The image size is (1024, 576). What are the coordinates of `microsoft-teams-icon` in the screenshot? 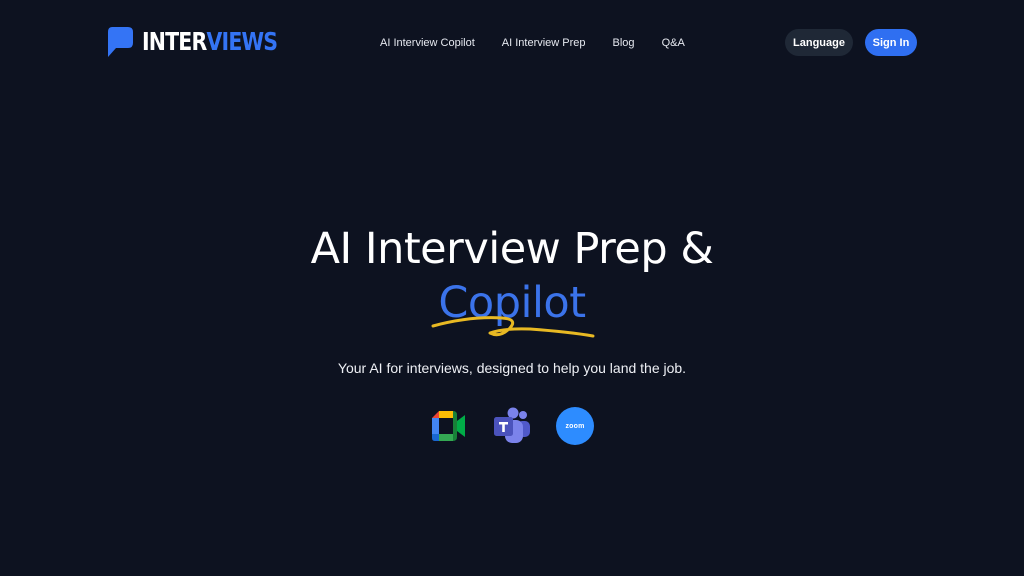 It's located at (512, 425).